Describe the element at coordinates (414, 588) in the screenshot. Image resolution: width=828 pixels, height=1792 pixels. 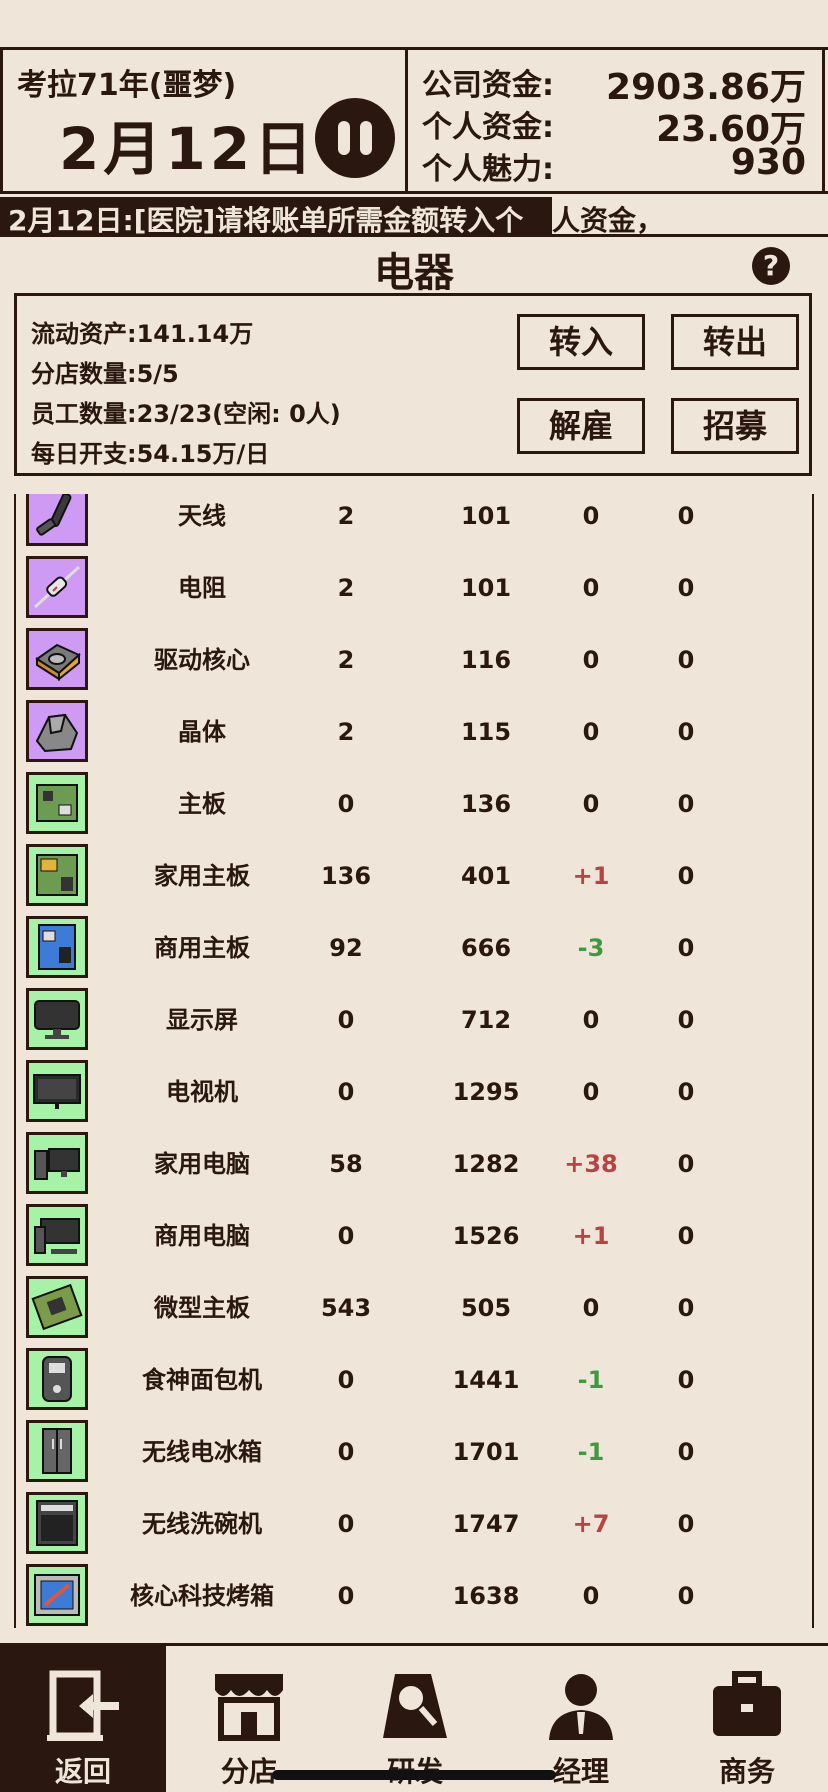
I see `list-item: 电阻 2 101 0 0` at that location.